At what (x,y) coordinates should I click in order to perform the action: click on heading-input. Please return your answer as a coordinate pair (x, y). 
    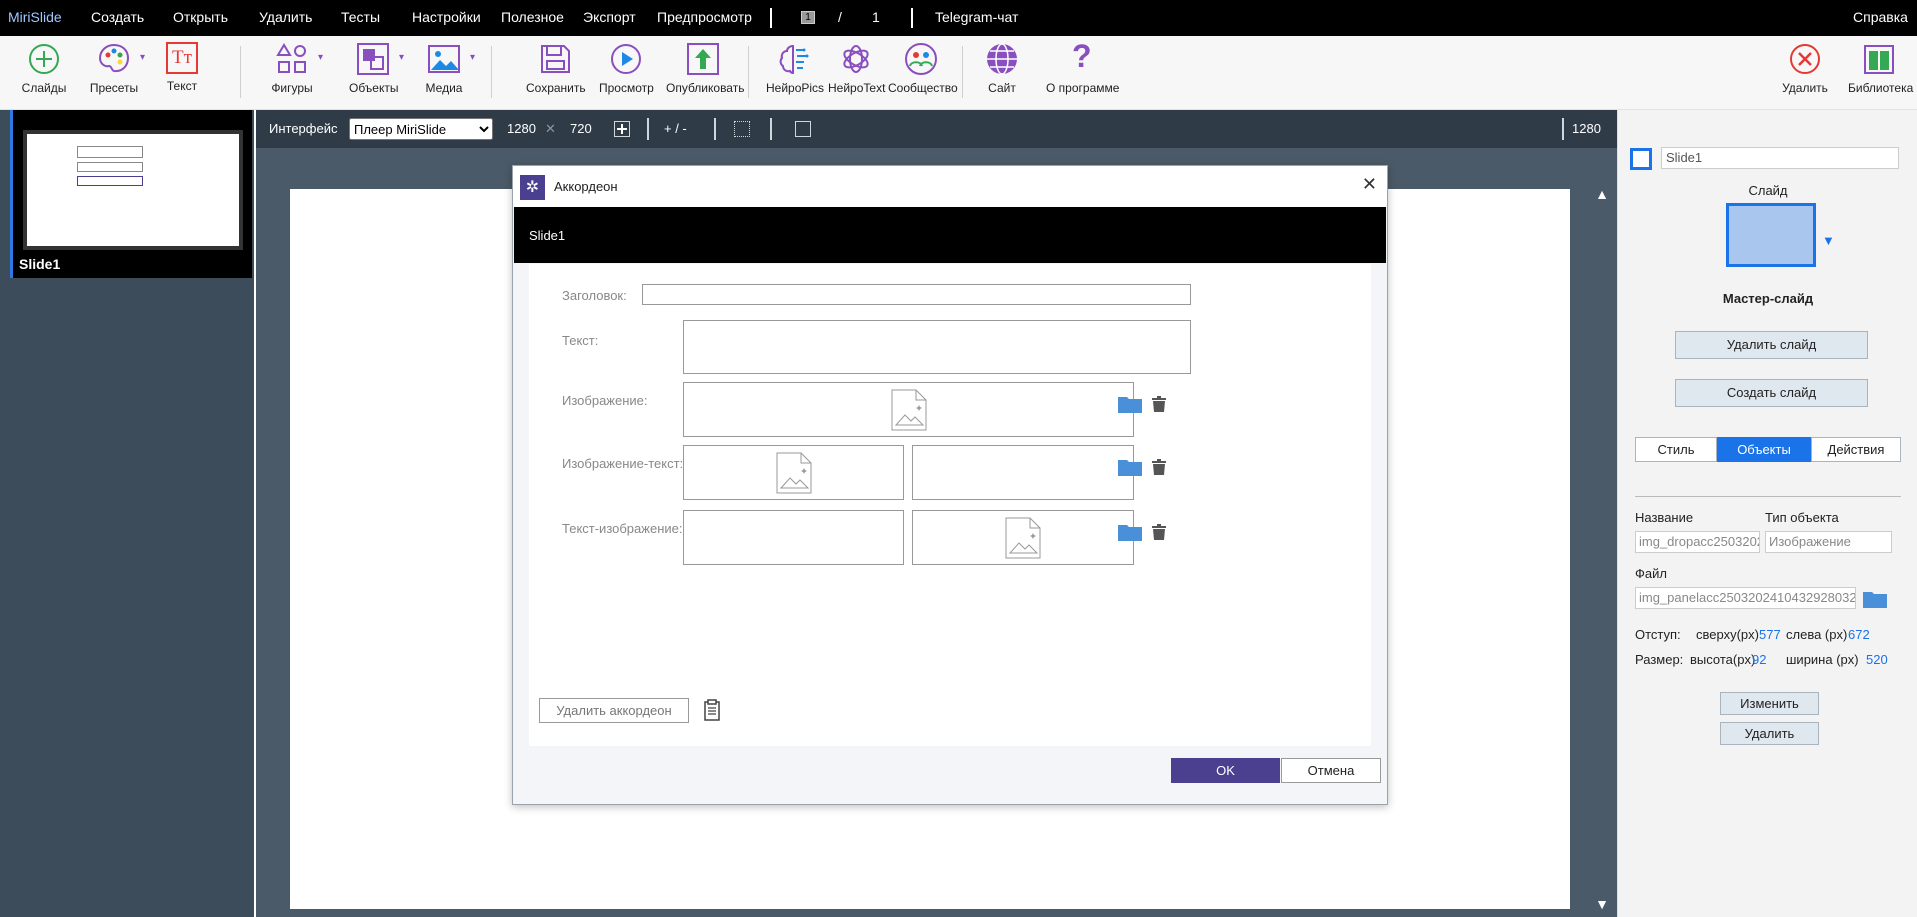
    Looking at the image, I should click on (916, 294).